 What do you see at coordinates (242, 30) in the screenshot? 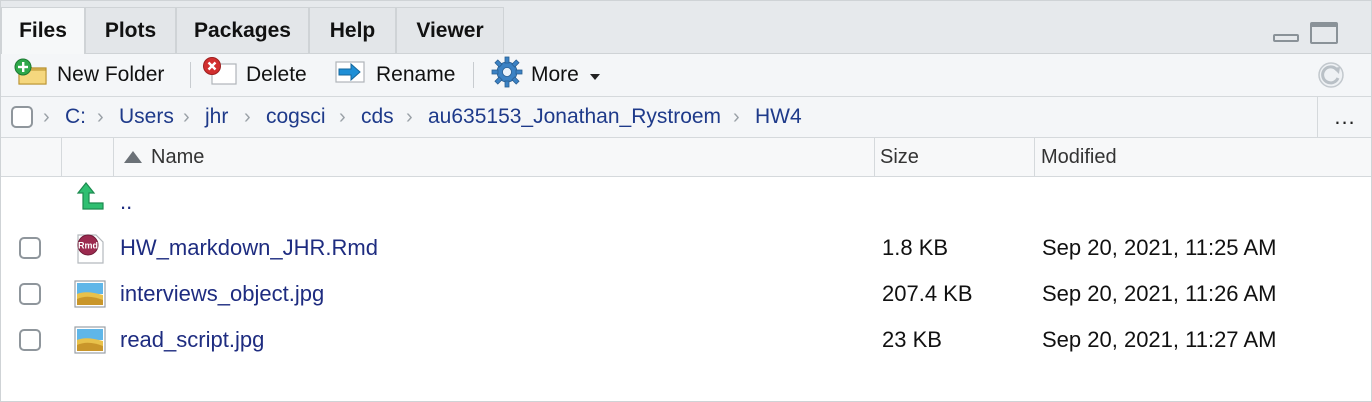
I see `tab-packages: Packages` at bounding box center [242, 30].